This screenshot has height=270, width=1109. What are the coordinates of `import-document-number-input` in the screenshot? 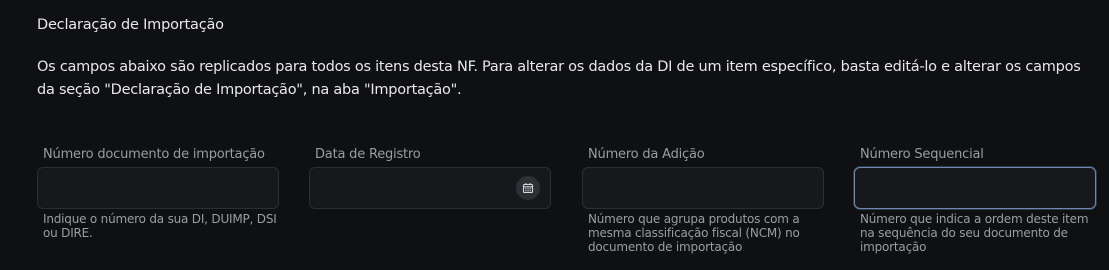 It's located at (158, 188).